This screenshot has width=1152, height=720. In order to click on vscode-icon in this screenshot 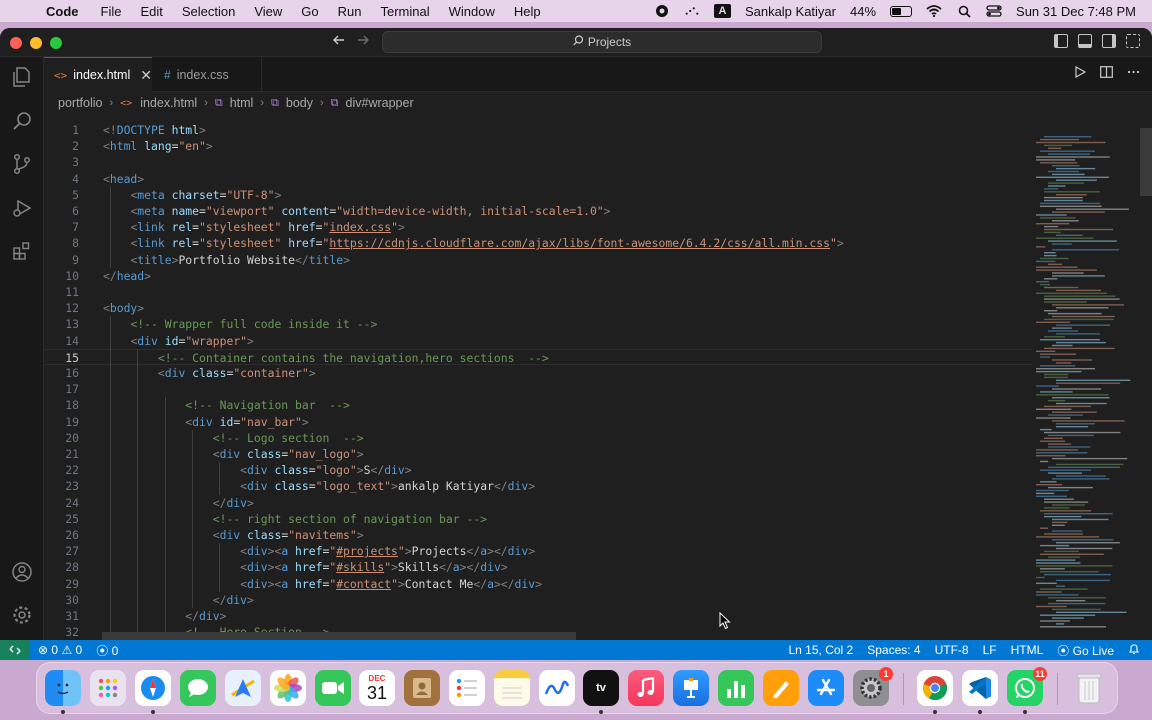, I will do `click(980, 688)`.